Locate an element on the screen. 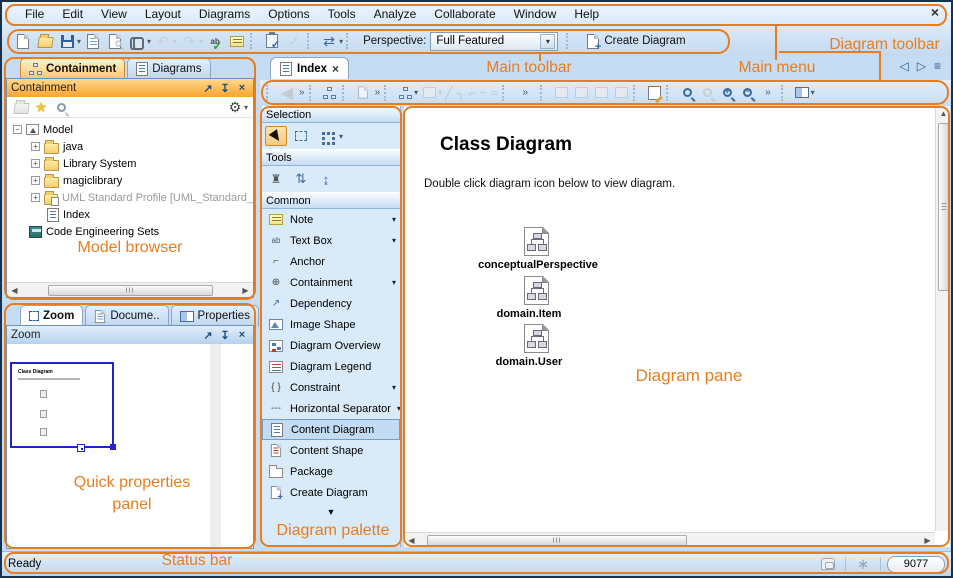 This screenshot has width=953, height=578. zoom-selection-button is located at coordinates (707, 93).